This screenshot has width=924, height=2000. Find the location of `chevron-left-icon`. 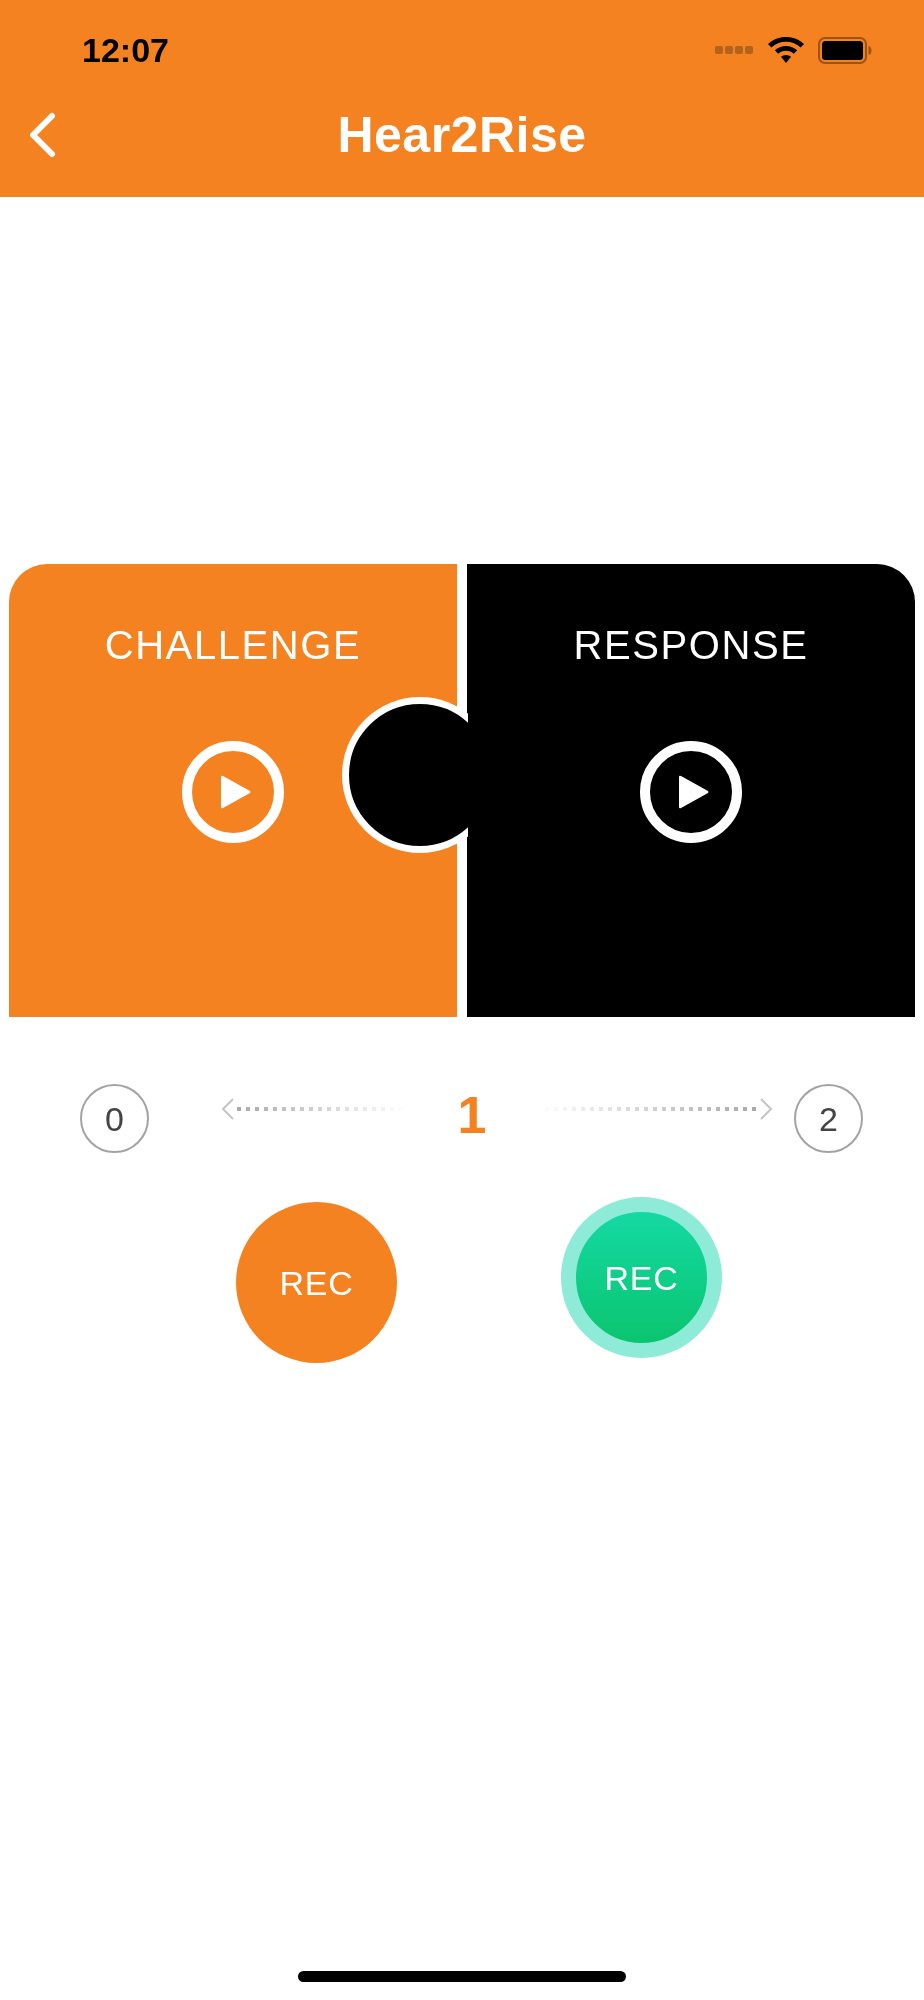

chevron-left-icon is located at coordinates (42, 135).